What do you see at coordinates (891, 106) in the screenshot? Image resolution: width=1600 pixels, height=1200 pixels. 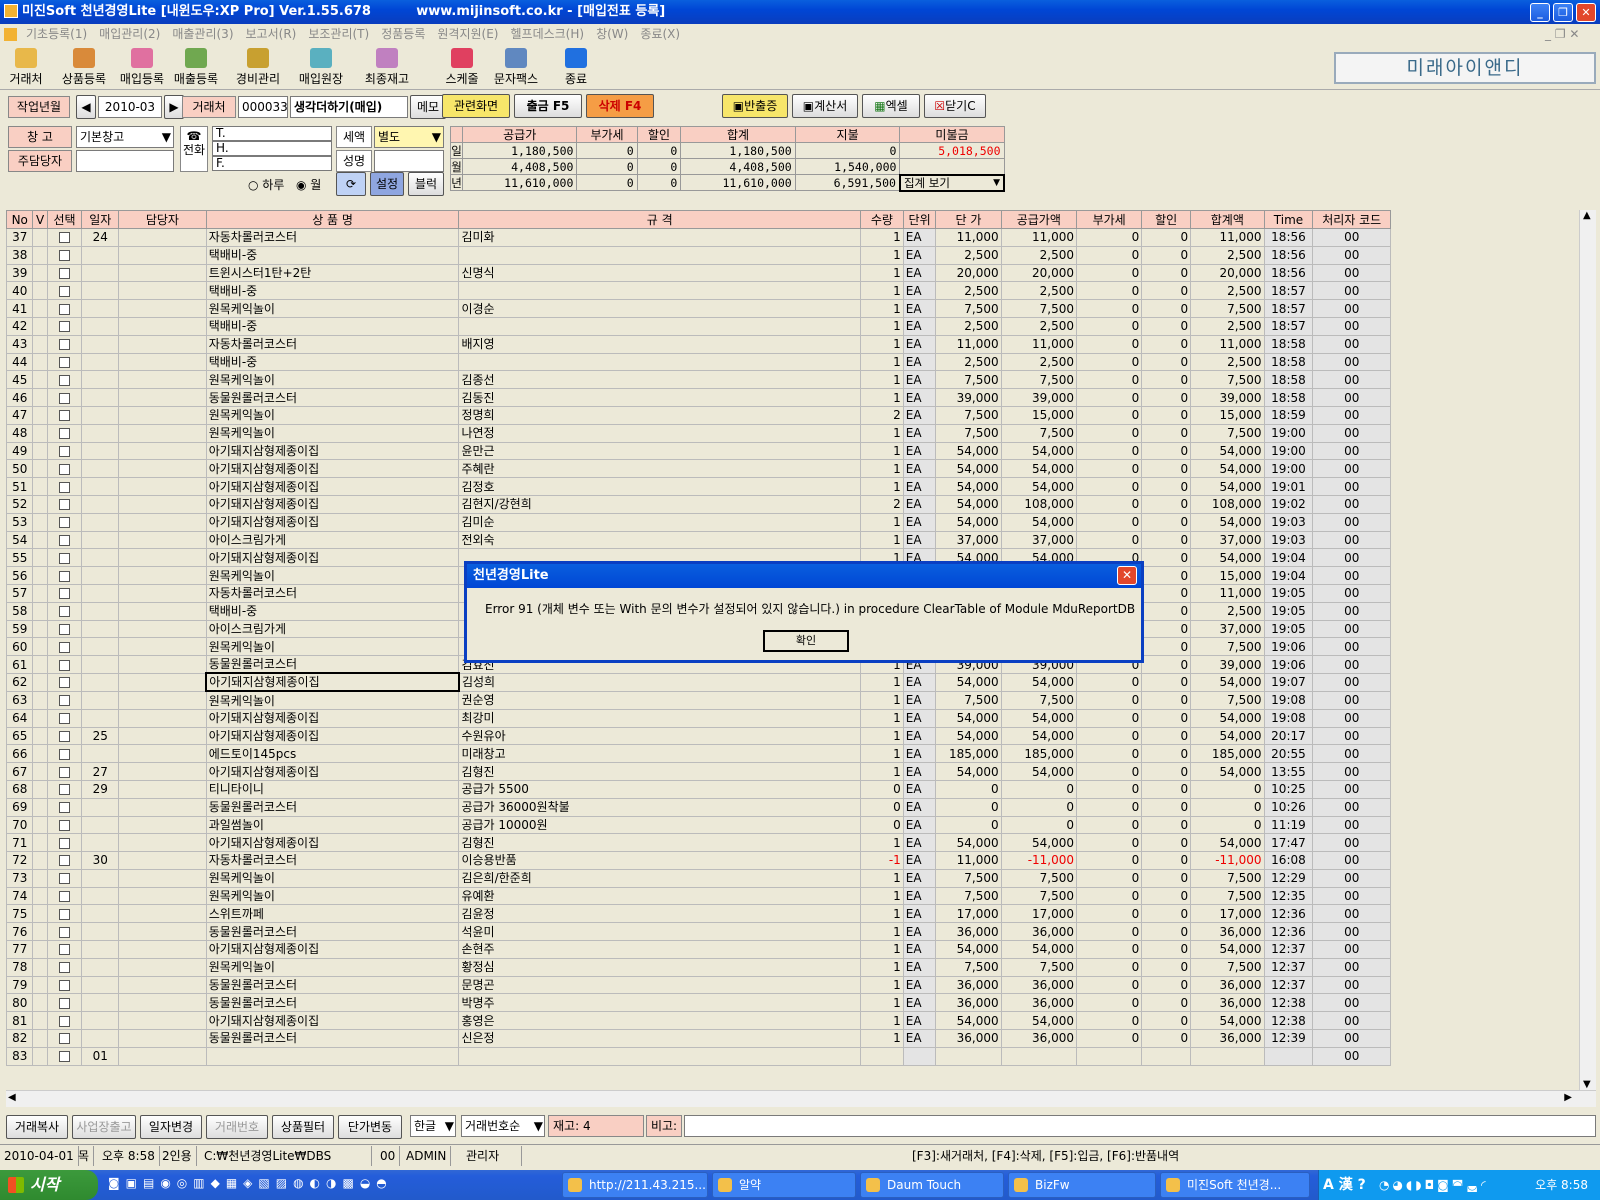 I see `excel-button: ▦엑셀` at bounding box center [891, 106].